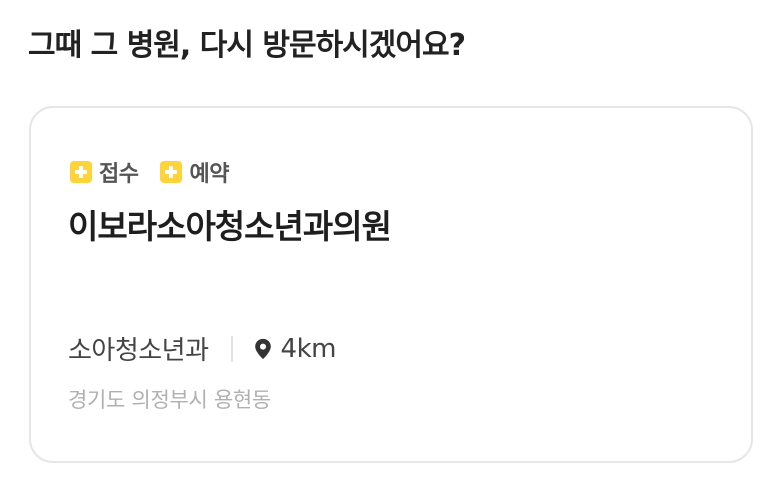 Image resolution: width=773 pixels, height=483 pixels. What do you see at coordinates (247, 45) in the screenshot?
I see `revisit-question-title: 그때 그 병원, 다시 방문하시겠어요?` at bounding box center [247, 45].